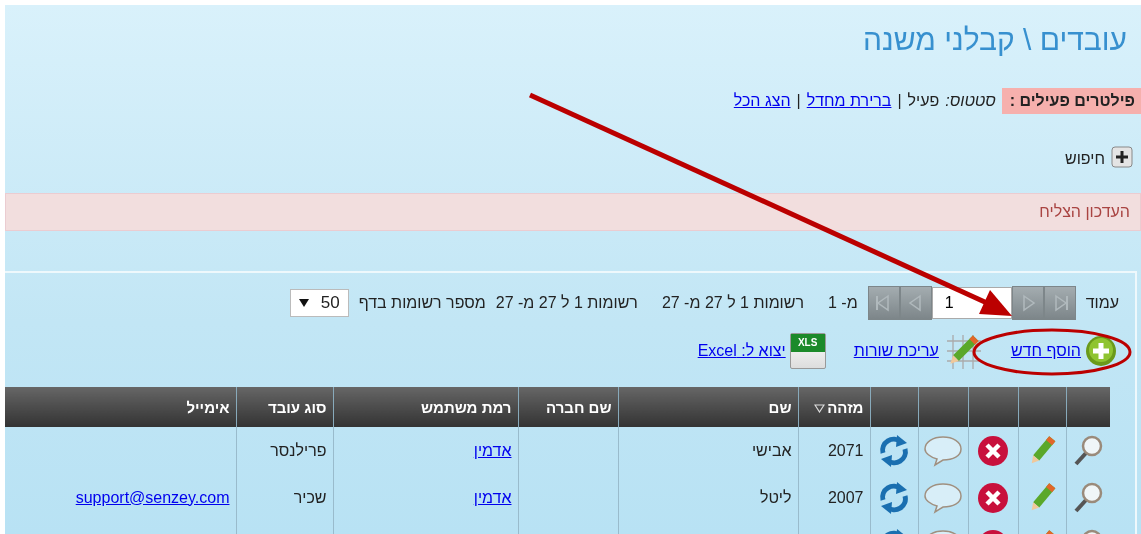  What do you see at coordinates (120, 407) in the screenshot?
I see `column-header: אימייל` at bounding box center [120, 407].